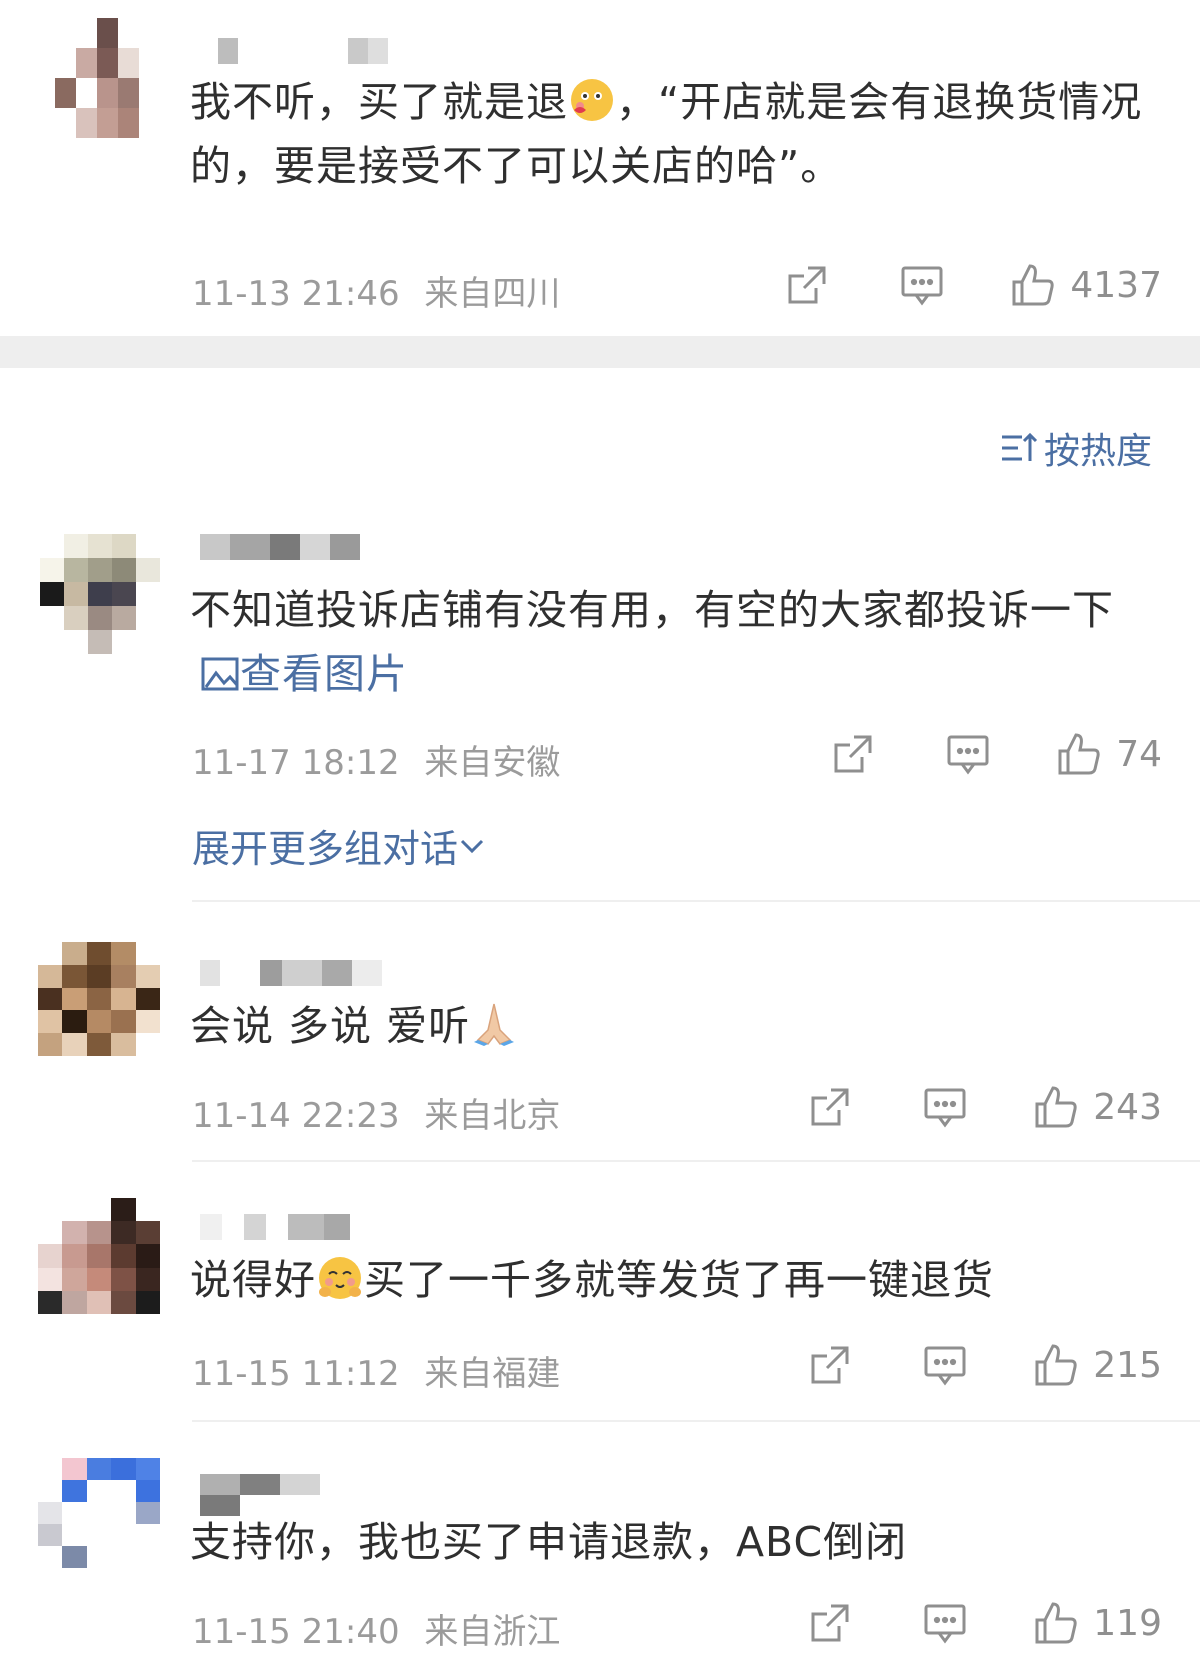 The height and width of the screenshot is (1670, 1200). I want to click on location: 来自福建, so click(492, 1374).